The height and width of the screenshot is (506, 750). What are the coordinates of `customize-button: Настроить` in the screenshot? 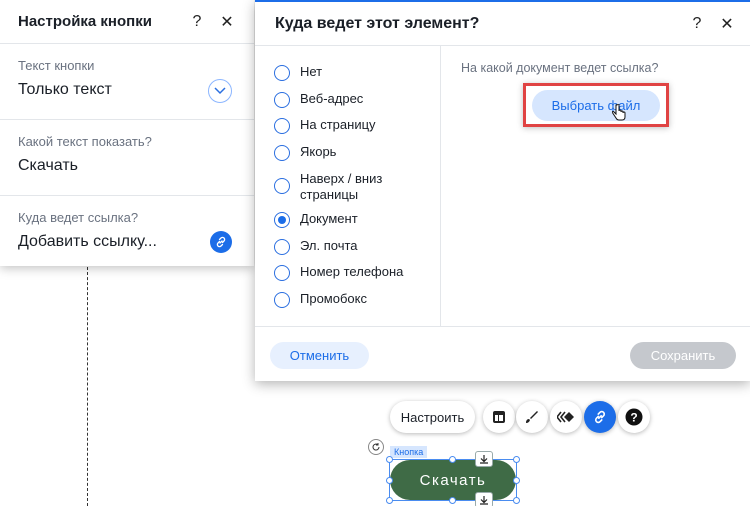 It's located at (432, 417).